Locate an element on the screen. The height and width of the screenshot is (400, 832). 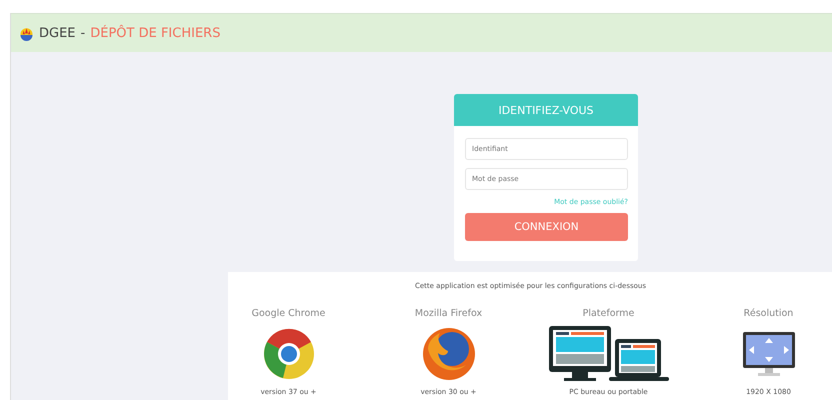
requirement-title: Mozilla Firefox is located at coordinates (448, 313).